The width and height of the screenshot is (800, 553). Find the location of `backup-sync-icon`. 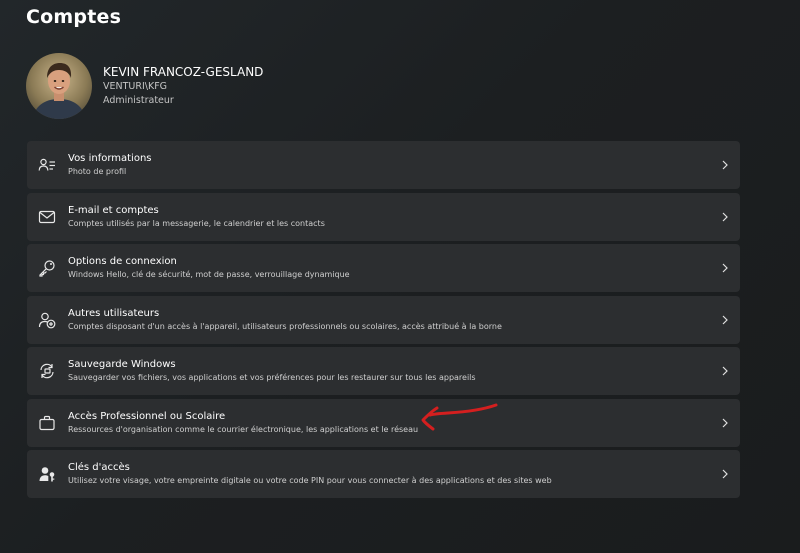

backup-sync-icon is located at coordinates (47, 371).